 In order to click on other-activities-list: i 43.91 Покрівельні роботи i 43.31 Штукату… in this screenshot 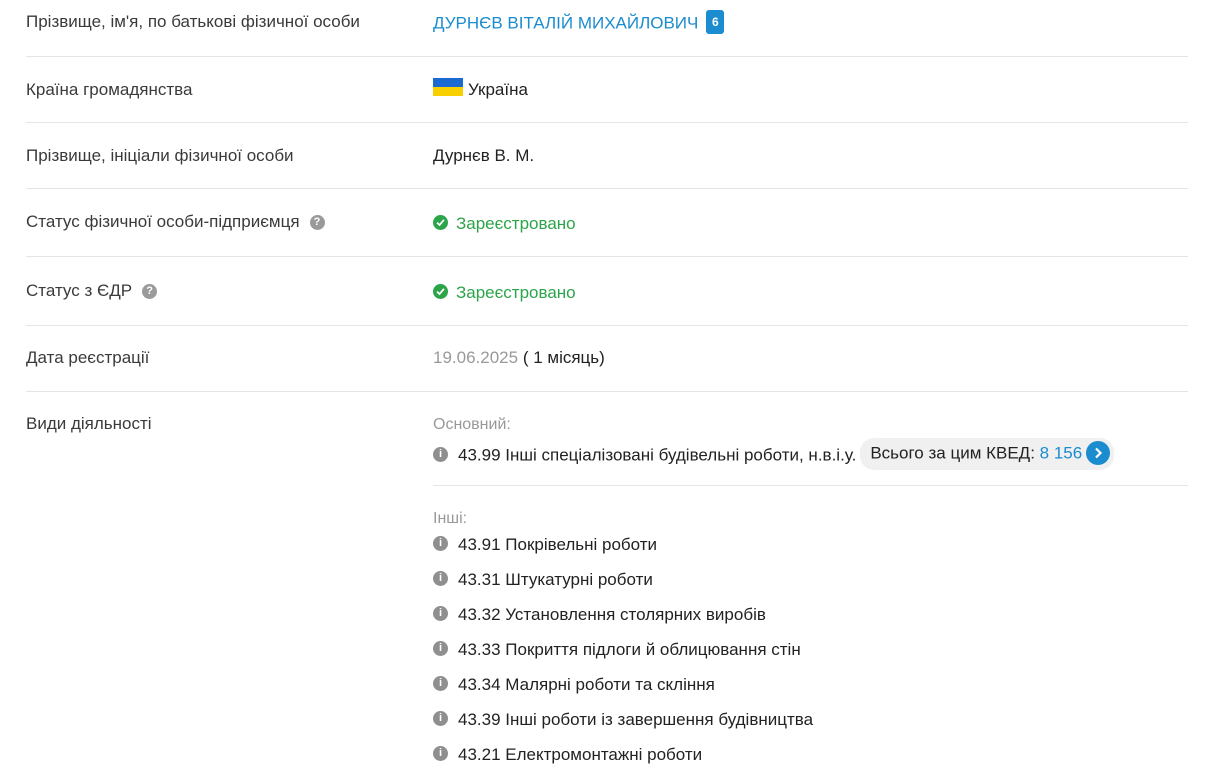, I will do `click(623, 657)`.